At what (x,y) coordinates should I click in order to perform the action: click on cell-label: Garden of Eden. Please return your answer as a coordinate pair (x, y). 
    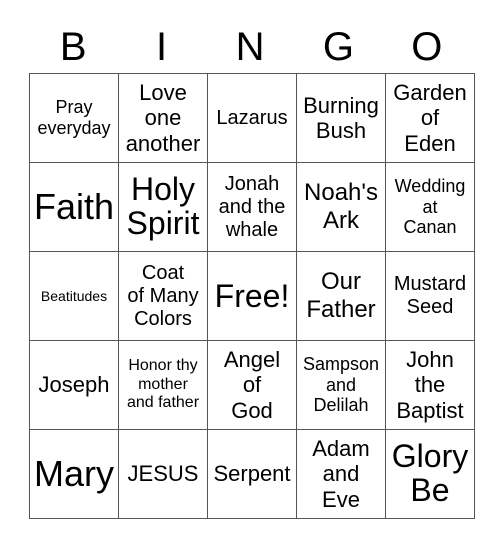
    Looking at the image, I should click on (430, 118).